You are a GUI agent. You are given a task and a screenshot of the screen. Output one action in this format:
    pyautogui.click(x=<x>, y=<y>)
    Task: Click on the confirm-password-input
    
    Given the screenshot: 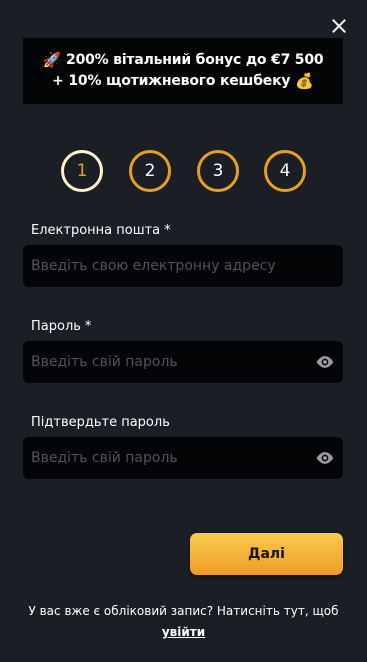 What is the action you would take?
    pyautogui.click(x=169, y=458)
    